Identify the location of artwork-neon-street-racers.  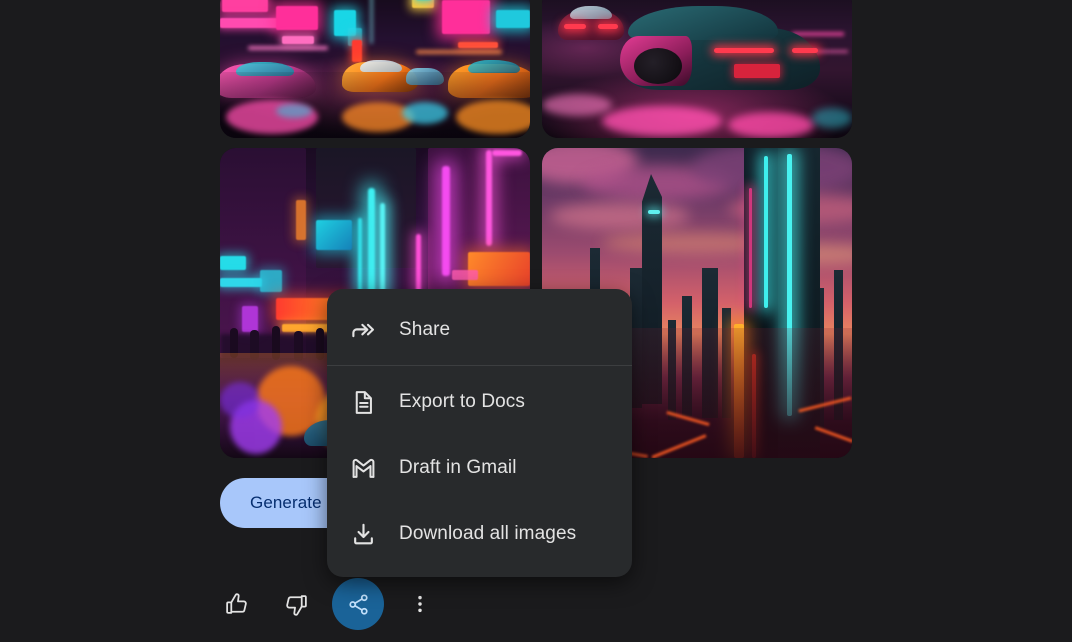
(375, 69).